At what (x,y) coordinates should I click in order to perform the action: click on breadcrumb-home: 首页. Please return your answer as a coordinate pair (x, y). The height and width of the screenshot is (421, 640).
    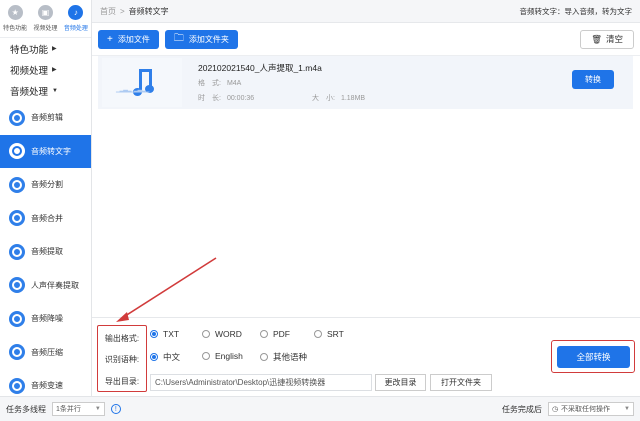
    Looking at the image, I should click on (108, 11).